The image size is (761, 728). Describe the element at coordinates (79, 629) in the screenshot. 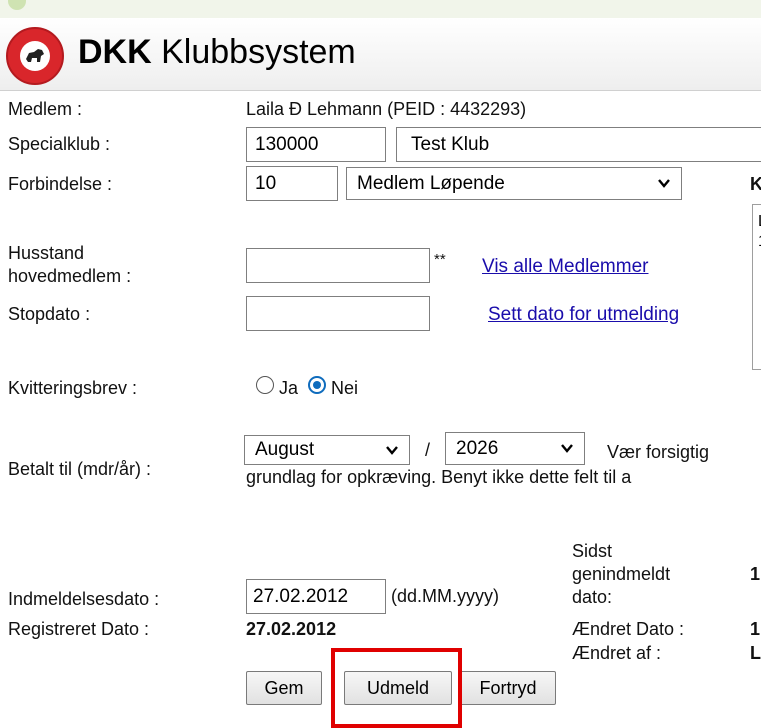

I see `registreret-label: Registreret Dato :` at that location.